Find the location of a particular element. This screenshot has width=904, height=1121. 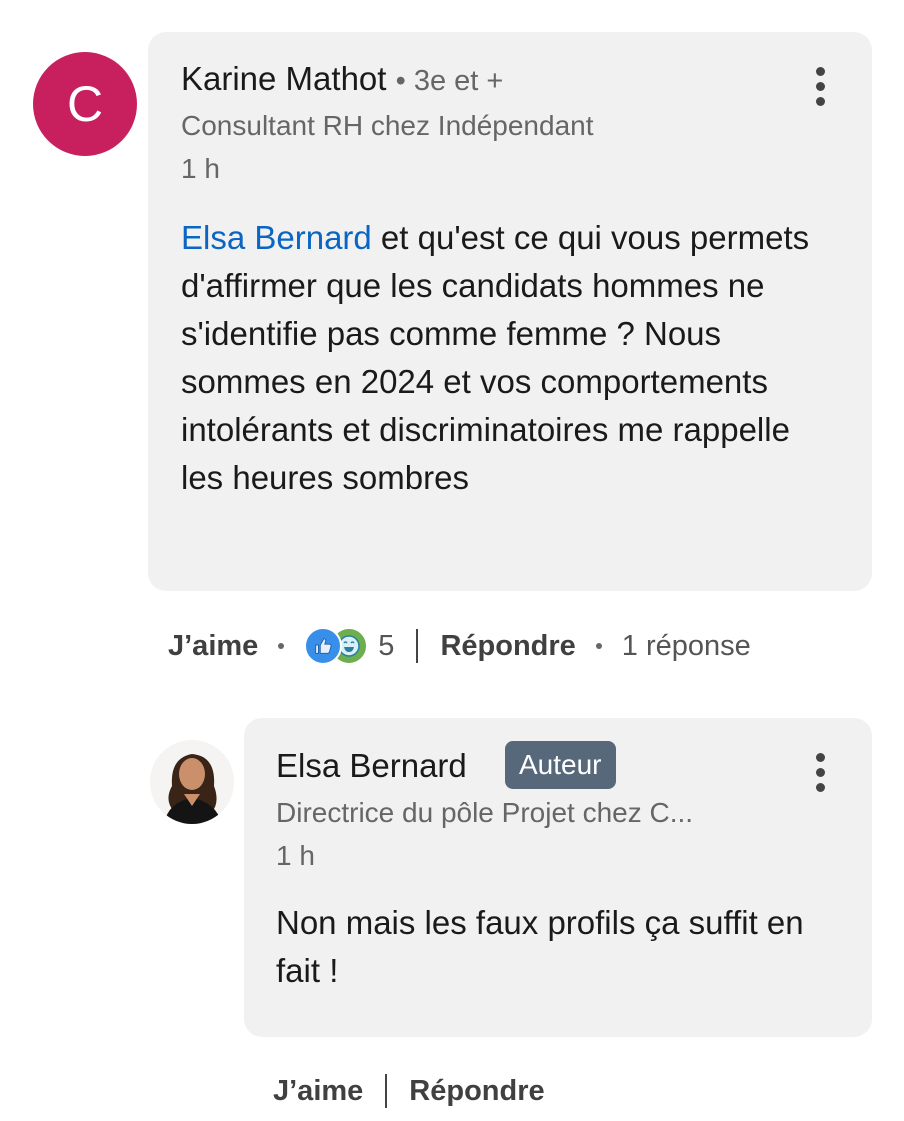

comment-actions: J’aime 5 Répondre 1 réponse is located at coordinates (459, 646).